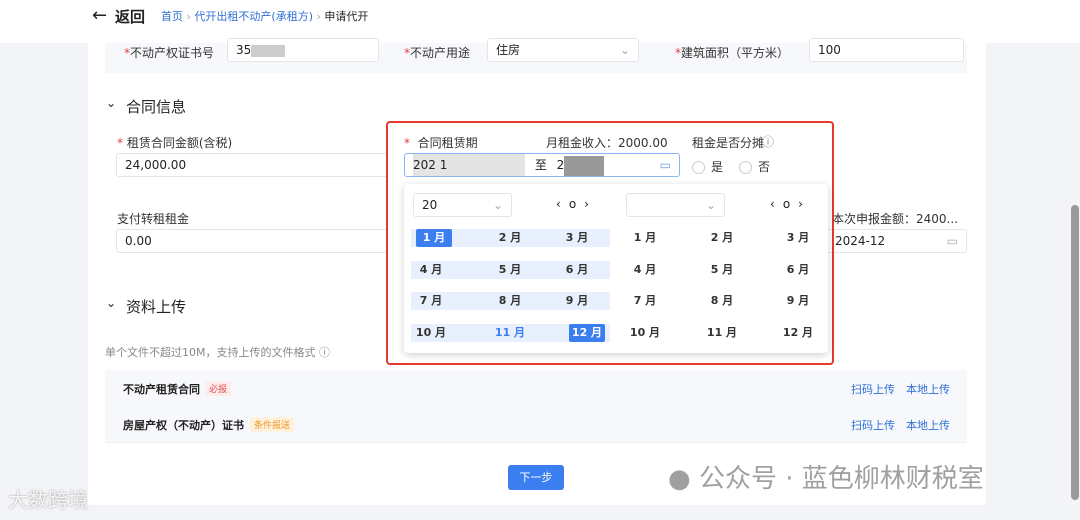 This screenshot has height=520, width=1080. Describe the element at coordinates (156, 107) in the screenshot. I see `contract-section-title: 合同信息` at that location.